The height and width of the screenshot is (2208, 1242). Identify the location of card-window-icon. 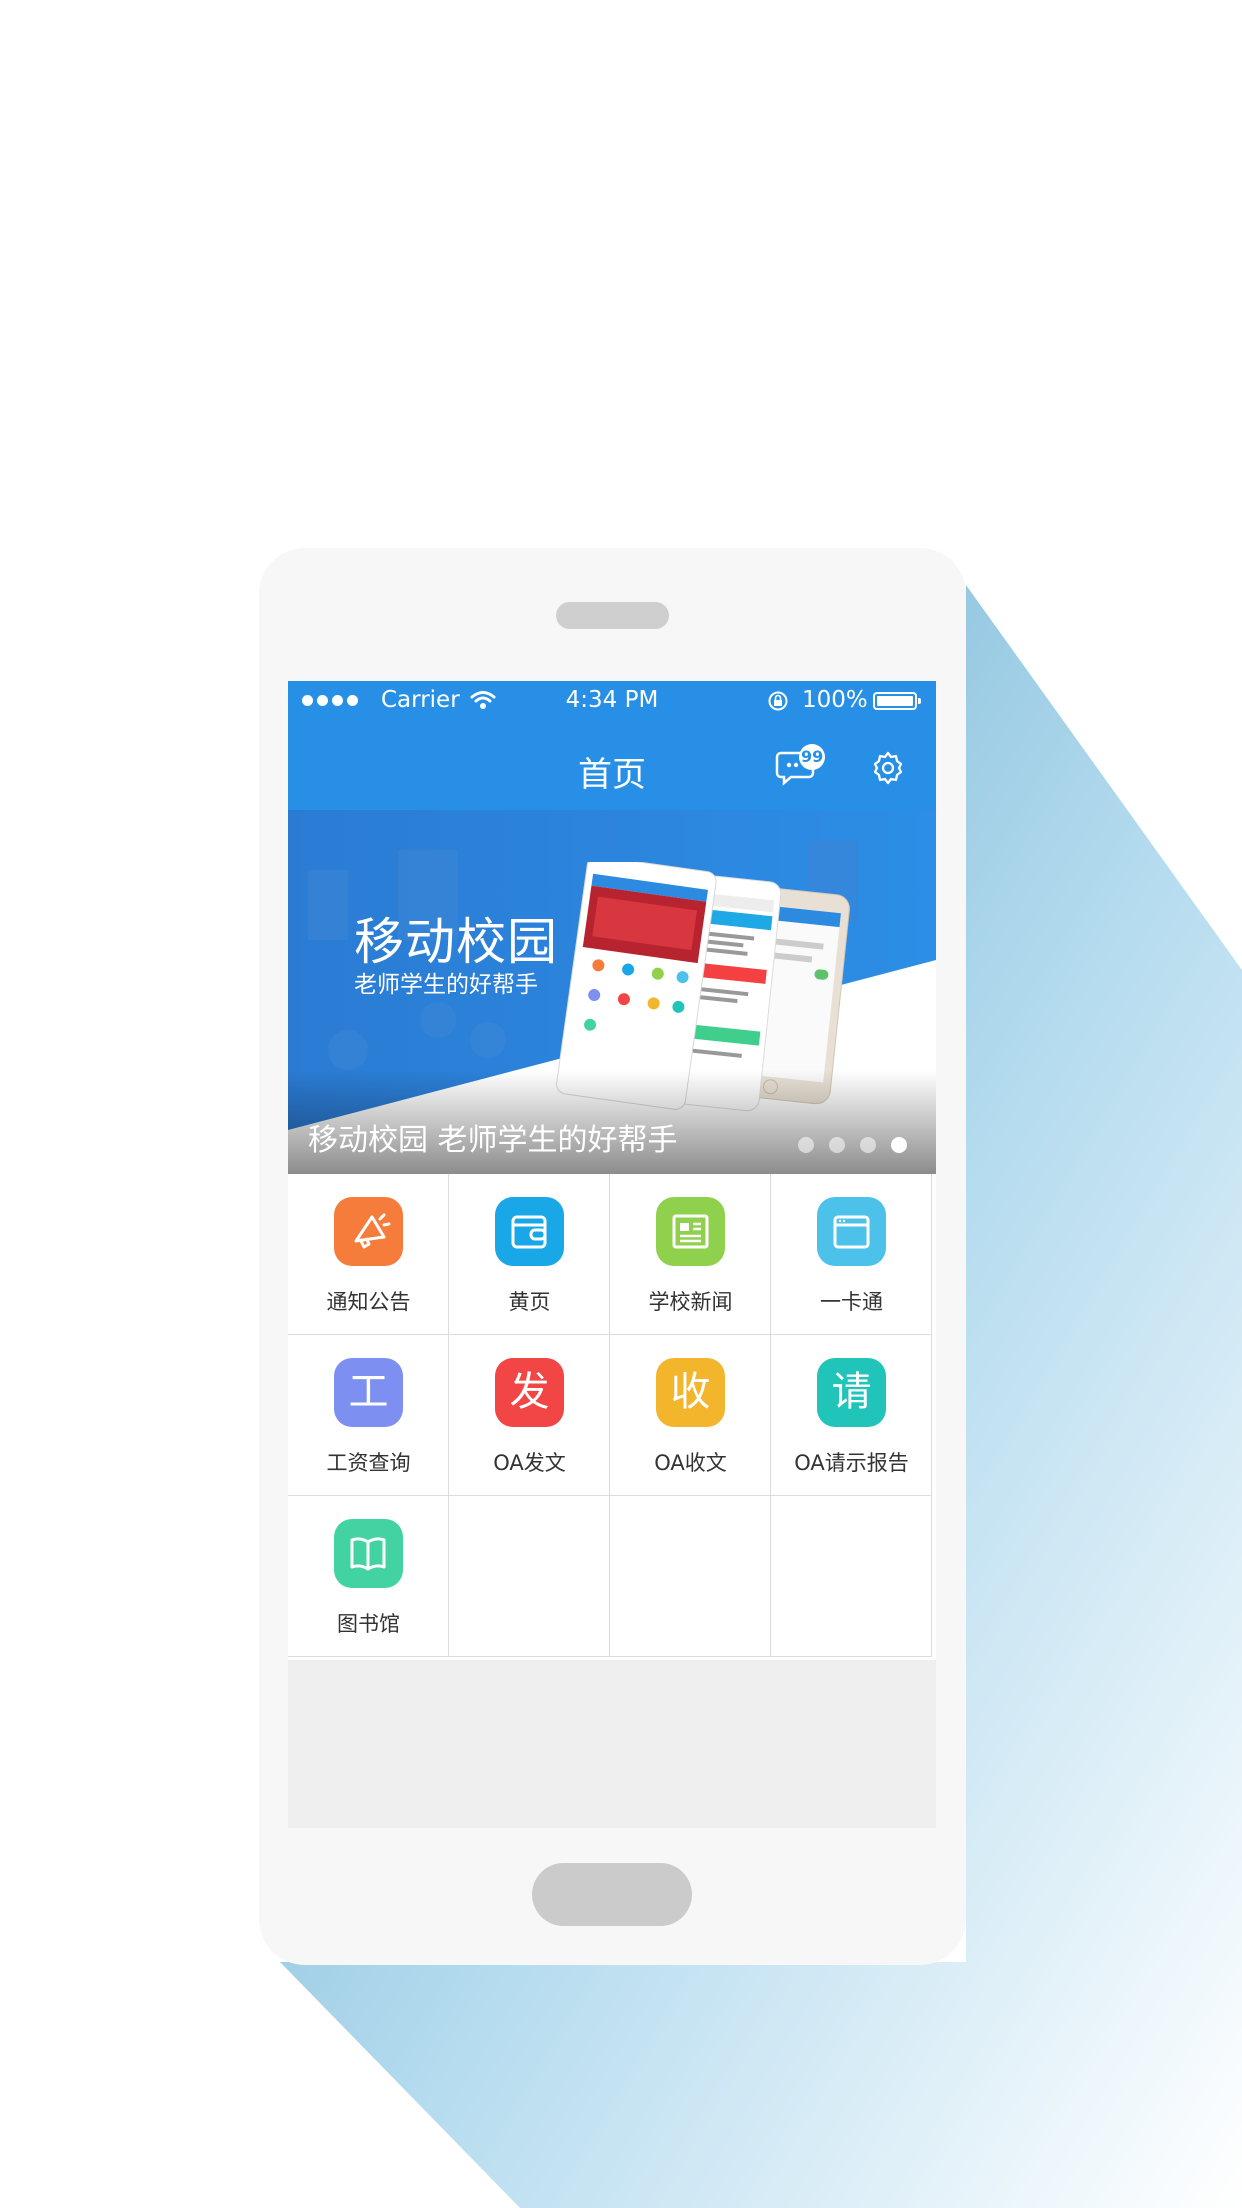
(851, 1231).